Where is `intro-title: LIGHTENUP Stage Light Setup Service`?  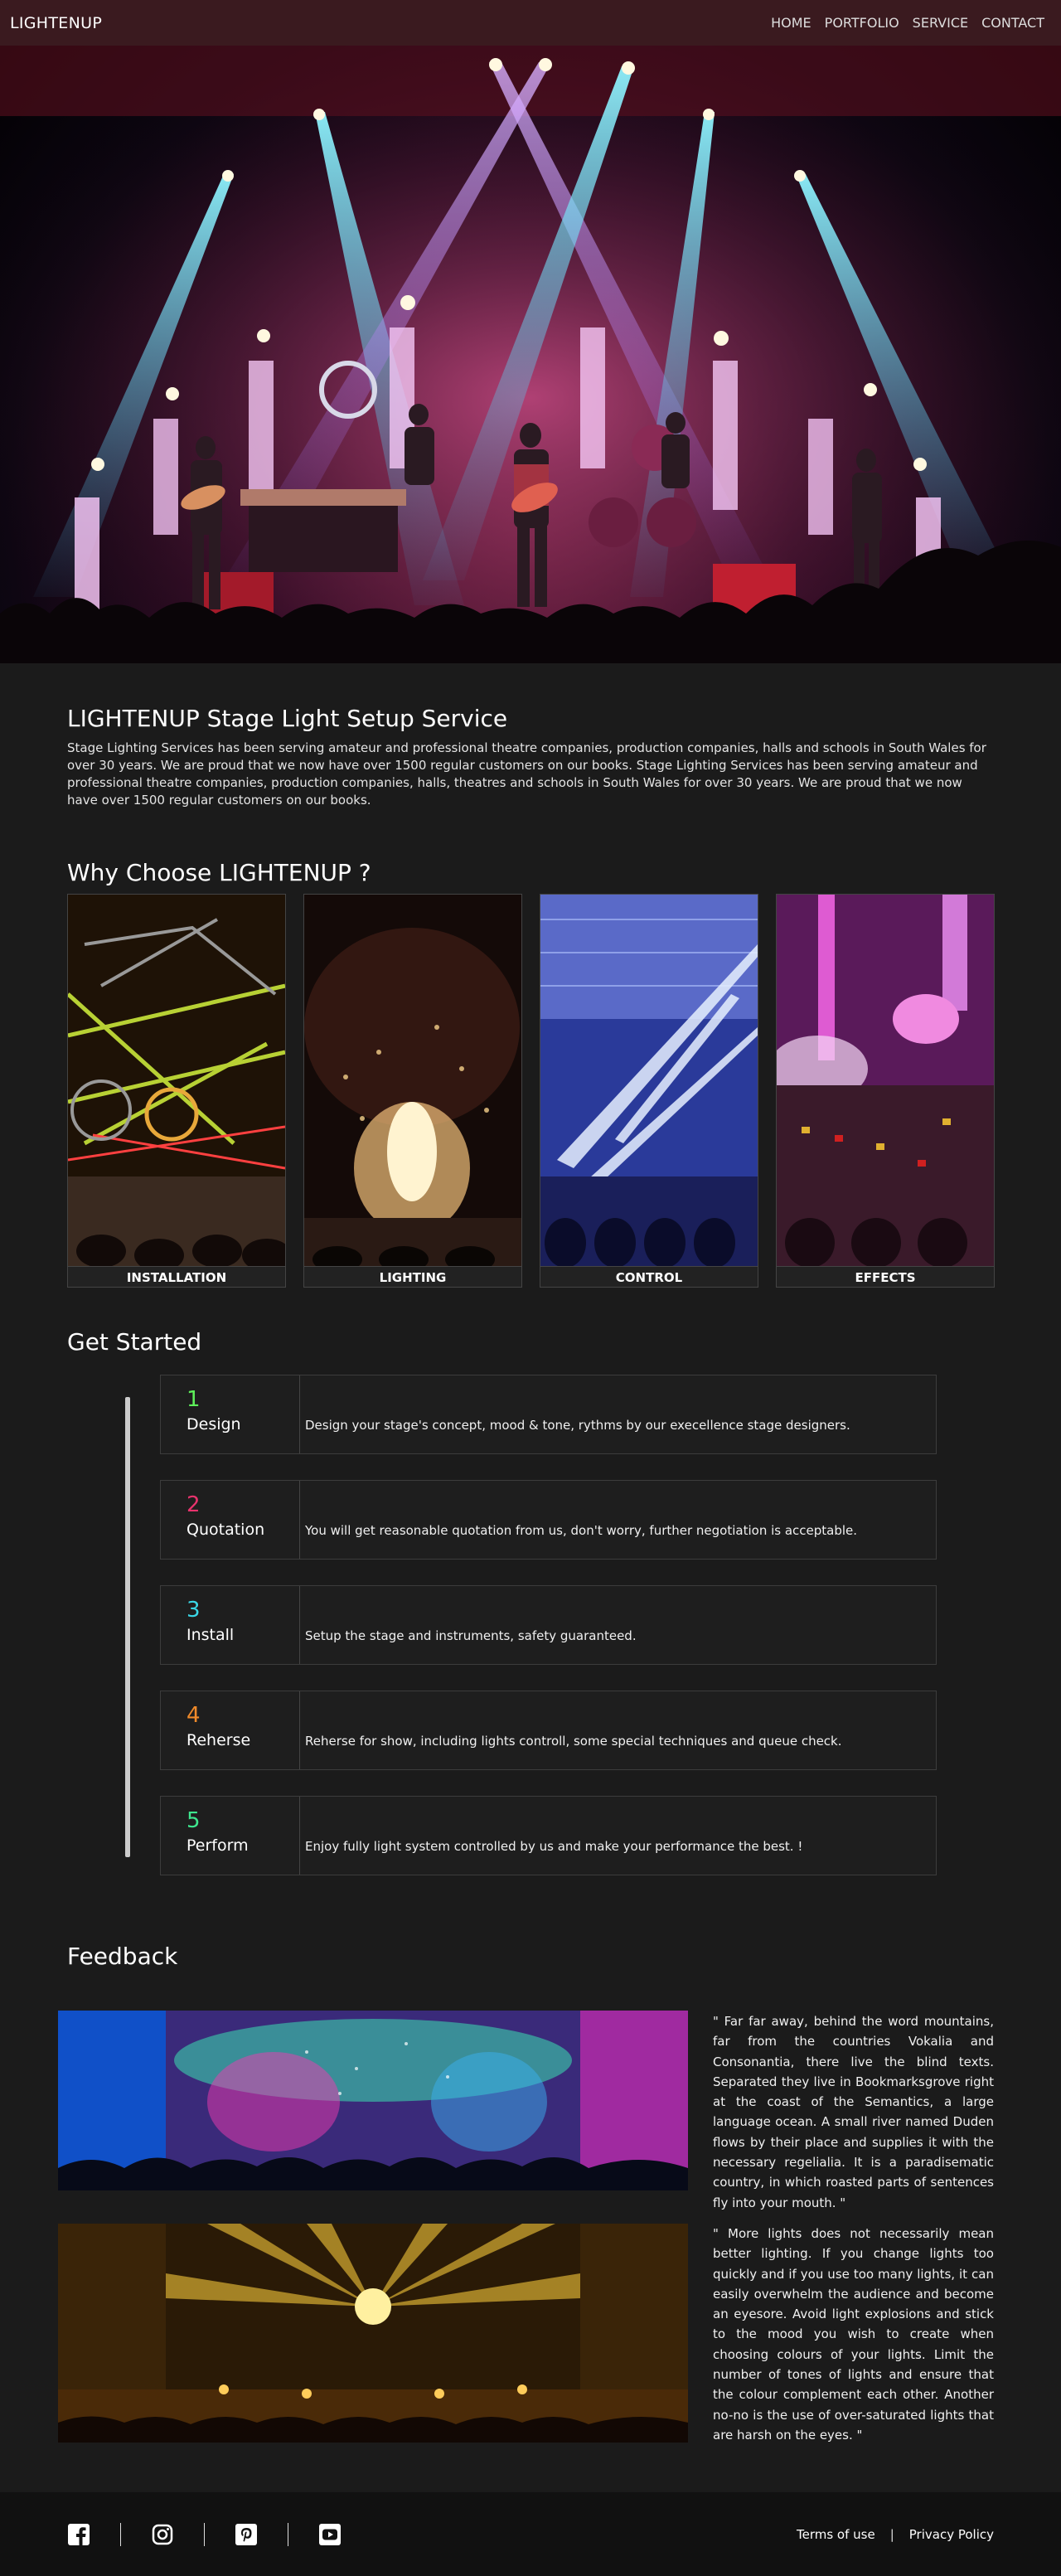
intro-title: LIGHTENUP Stage Light Setup Service is located at coordinates (287, 718).